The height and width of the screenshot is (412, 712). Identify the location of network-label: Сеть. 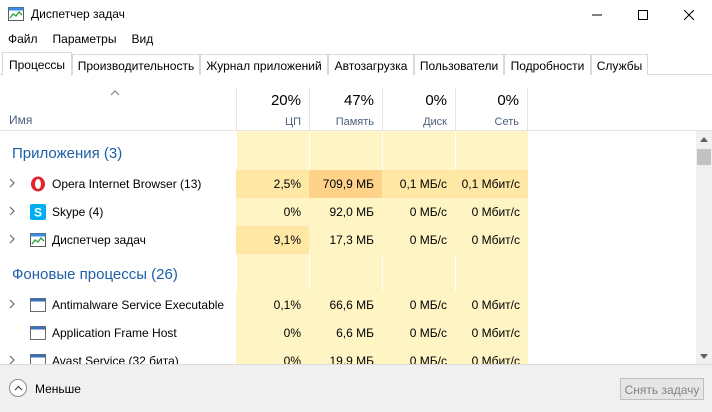
(506, 122).